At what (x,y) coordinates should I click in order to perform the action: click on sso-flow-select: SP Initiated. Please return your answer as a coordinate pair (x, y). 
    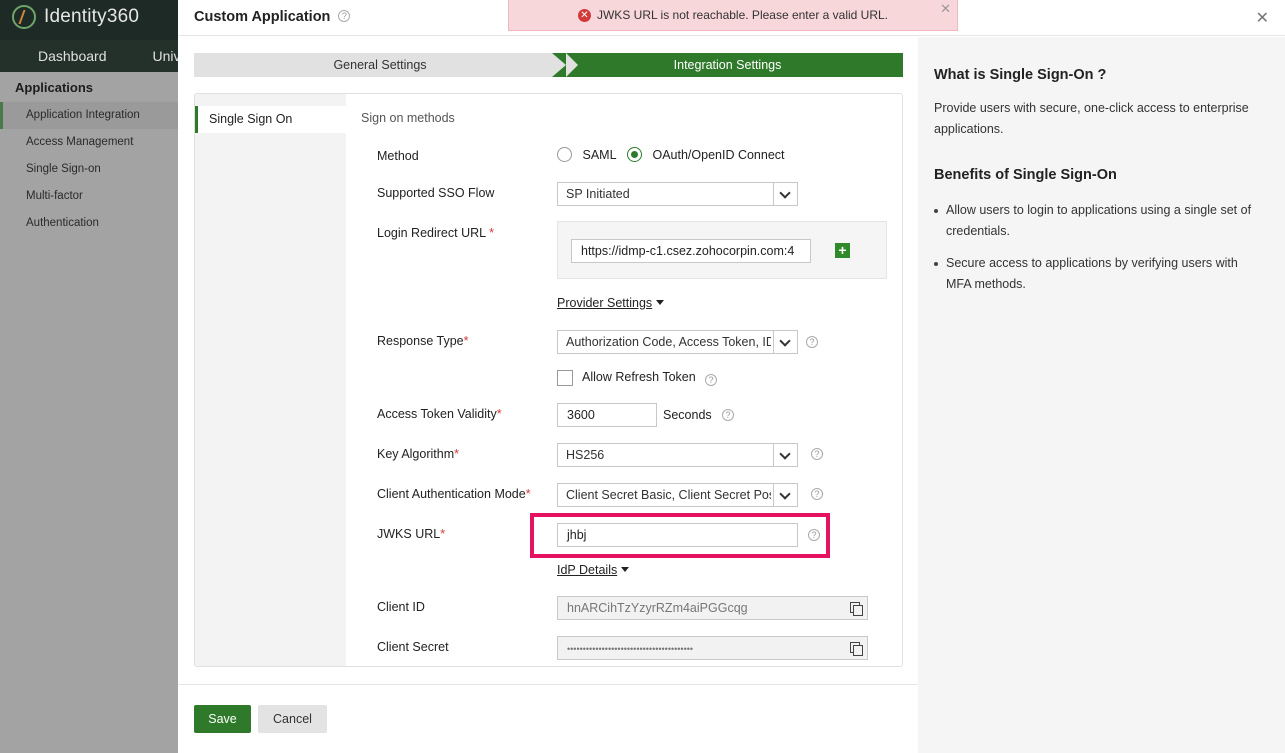
    Looking at the image, I should click on (677, 194).